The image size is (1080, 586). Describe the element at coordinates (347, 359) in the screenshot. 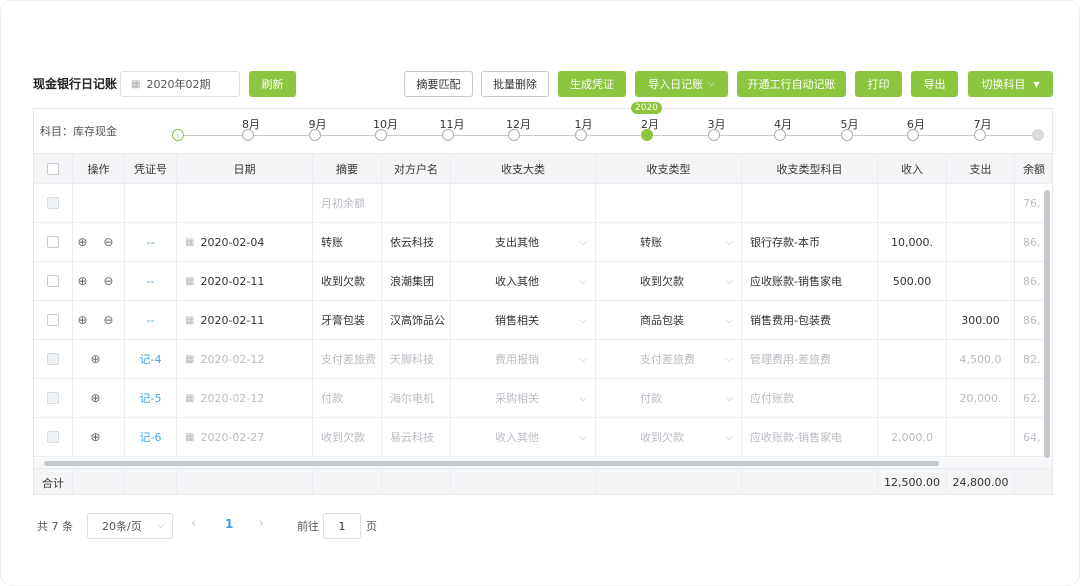

I see `cell-summary: 支付差旅费` at that location.